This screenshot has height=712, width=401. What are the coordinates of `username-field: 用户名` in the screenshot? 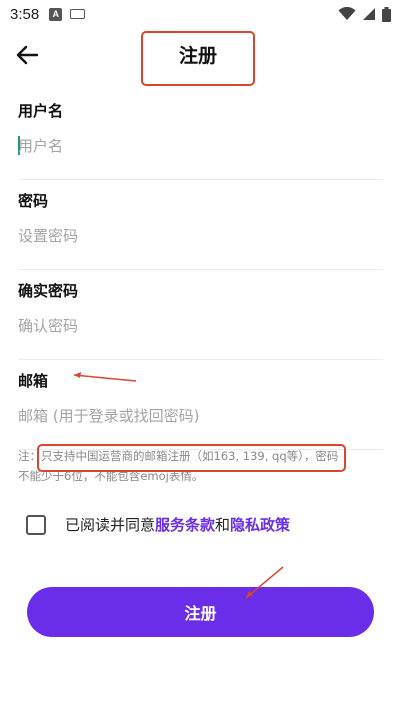 It's located at (200, 135).